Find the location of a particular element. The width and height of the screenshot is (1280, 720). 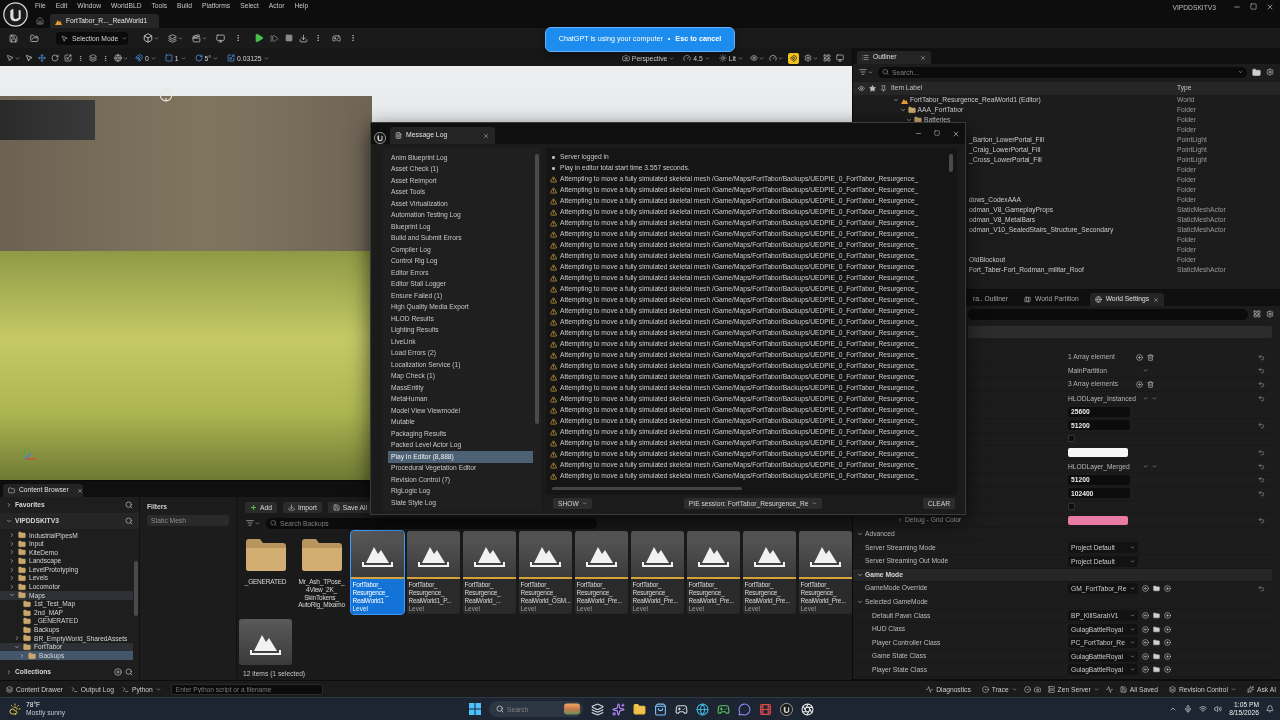

delete-icon is located at coordinates (1150, 357).